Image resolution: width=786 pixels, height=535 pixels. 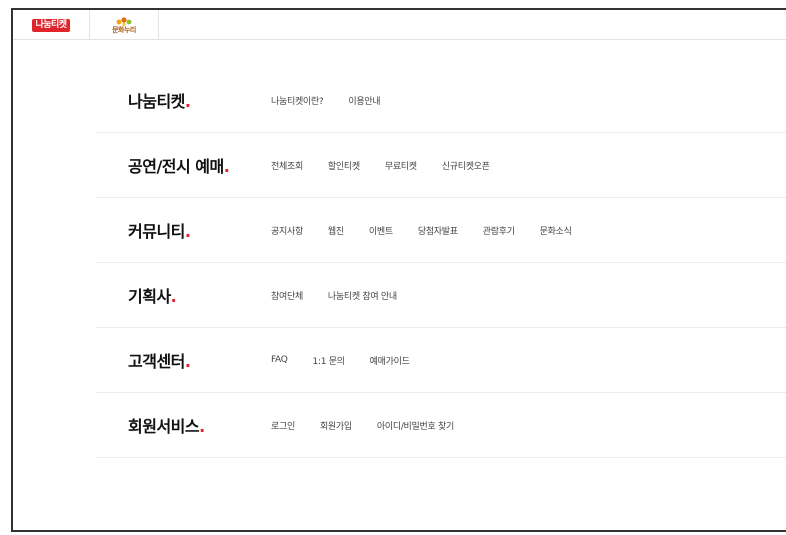 I want to click on menu-section-title: 공연/전시 예매., so click(x=179, y=165).